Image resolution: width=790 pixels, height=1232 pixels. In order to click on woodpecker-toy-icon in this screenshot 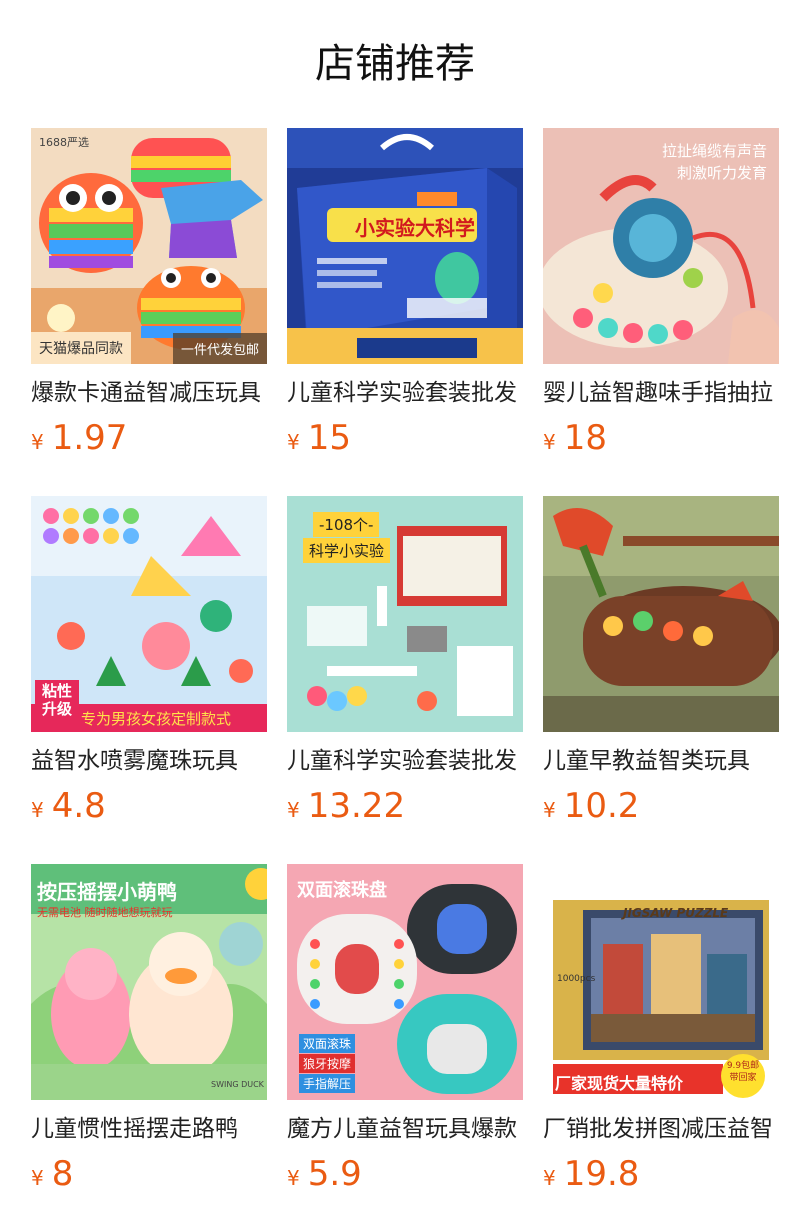, I will do `click(661, 614)`.